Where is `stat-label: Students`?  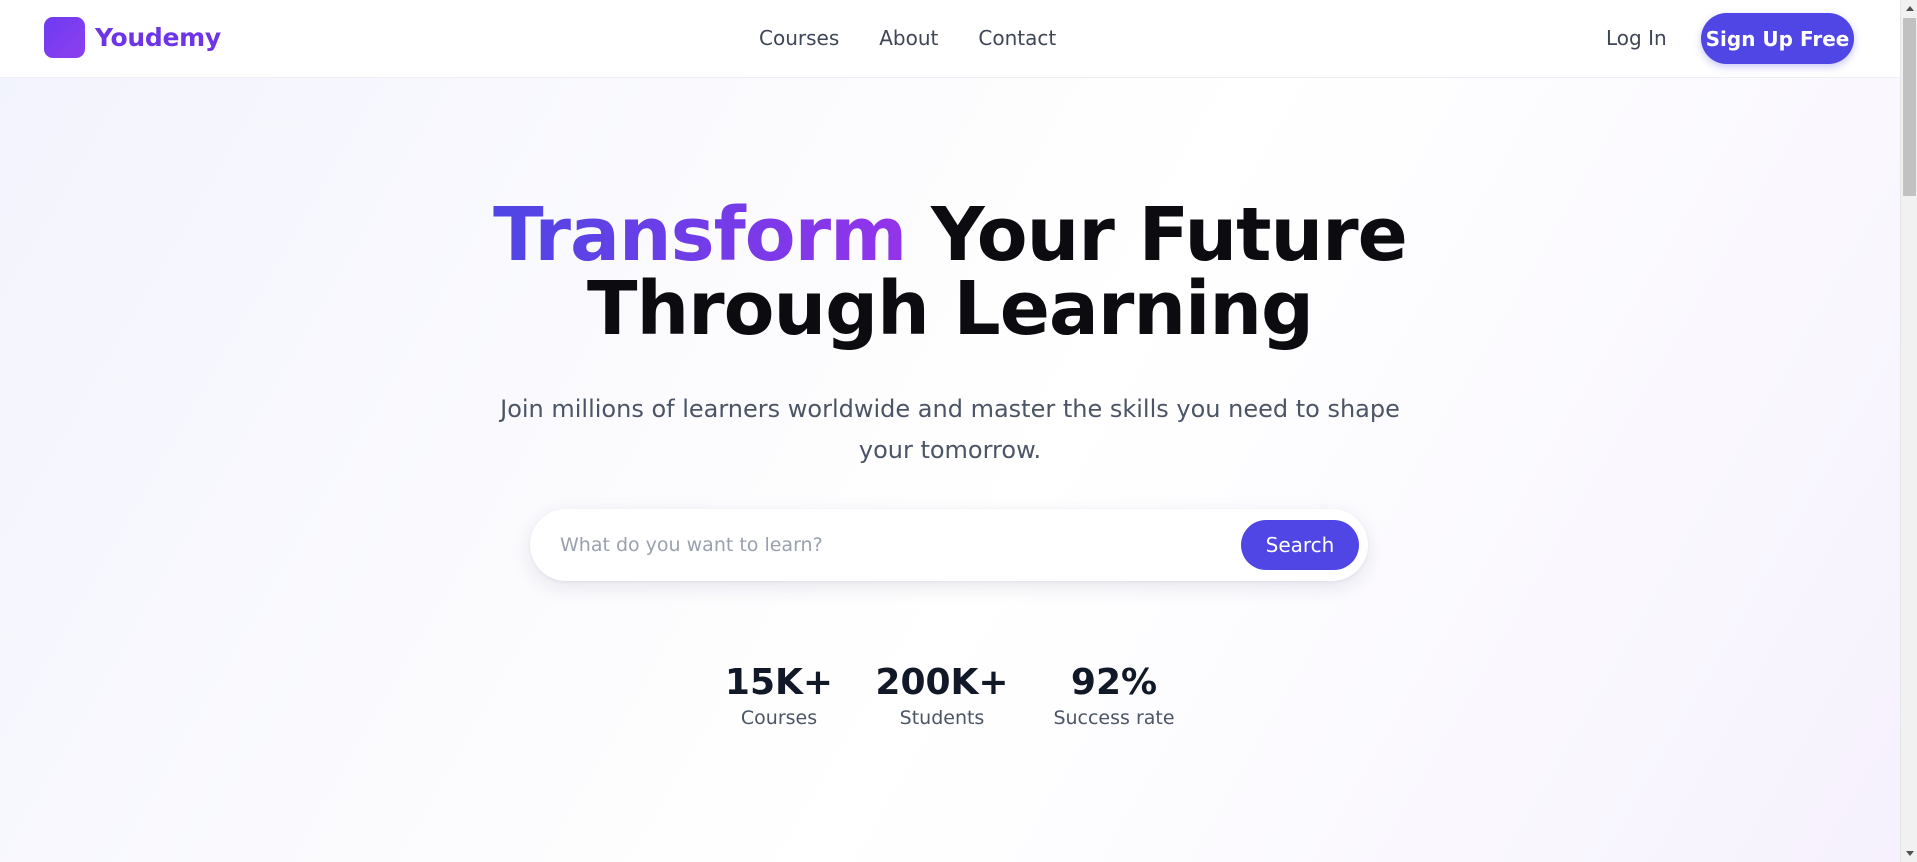 stat-label: Students is located at coordinates (942, 718).